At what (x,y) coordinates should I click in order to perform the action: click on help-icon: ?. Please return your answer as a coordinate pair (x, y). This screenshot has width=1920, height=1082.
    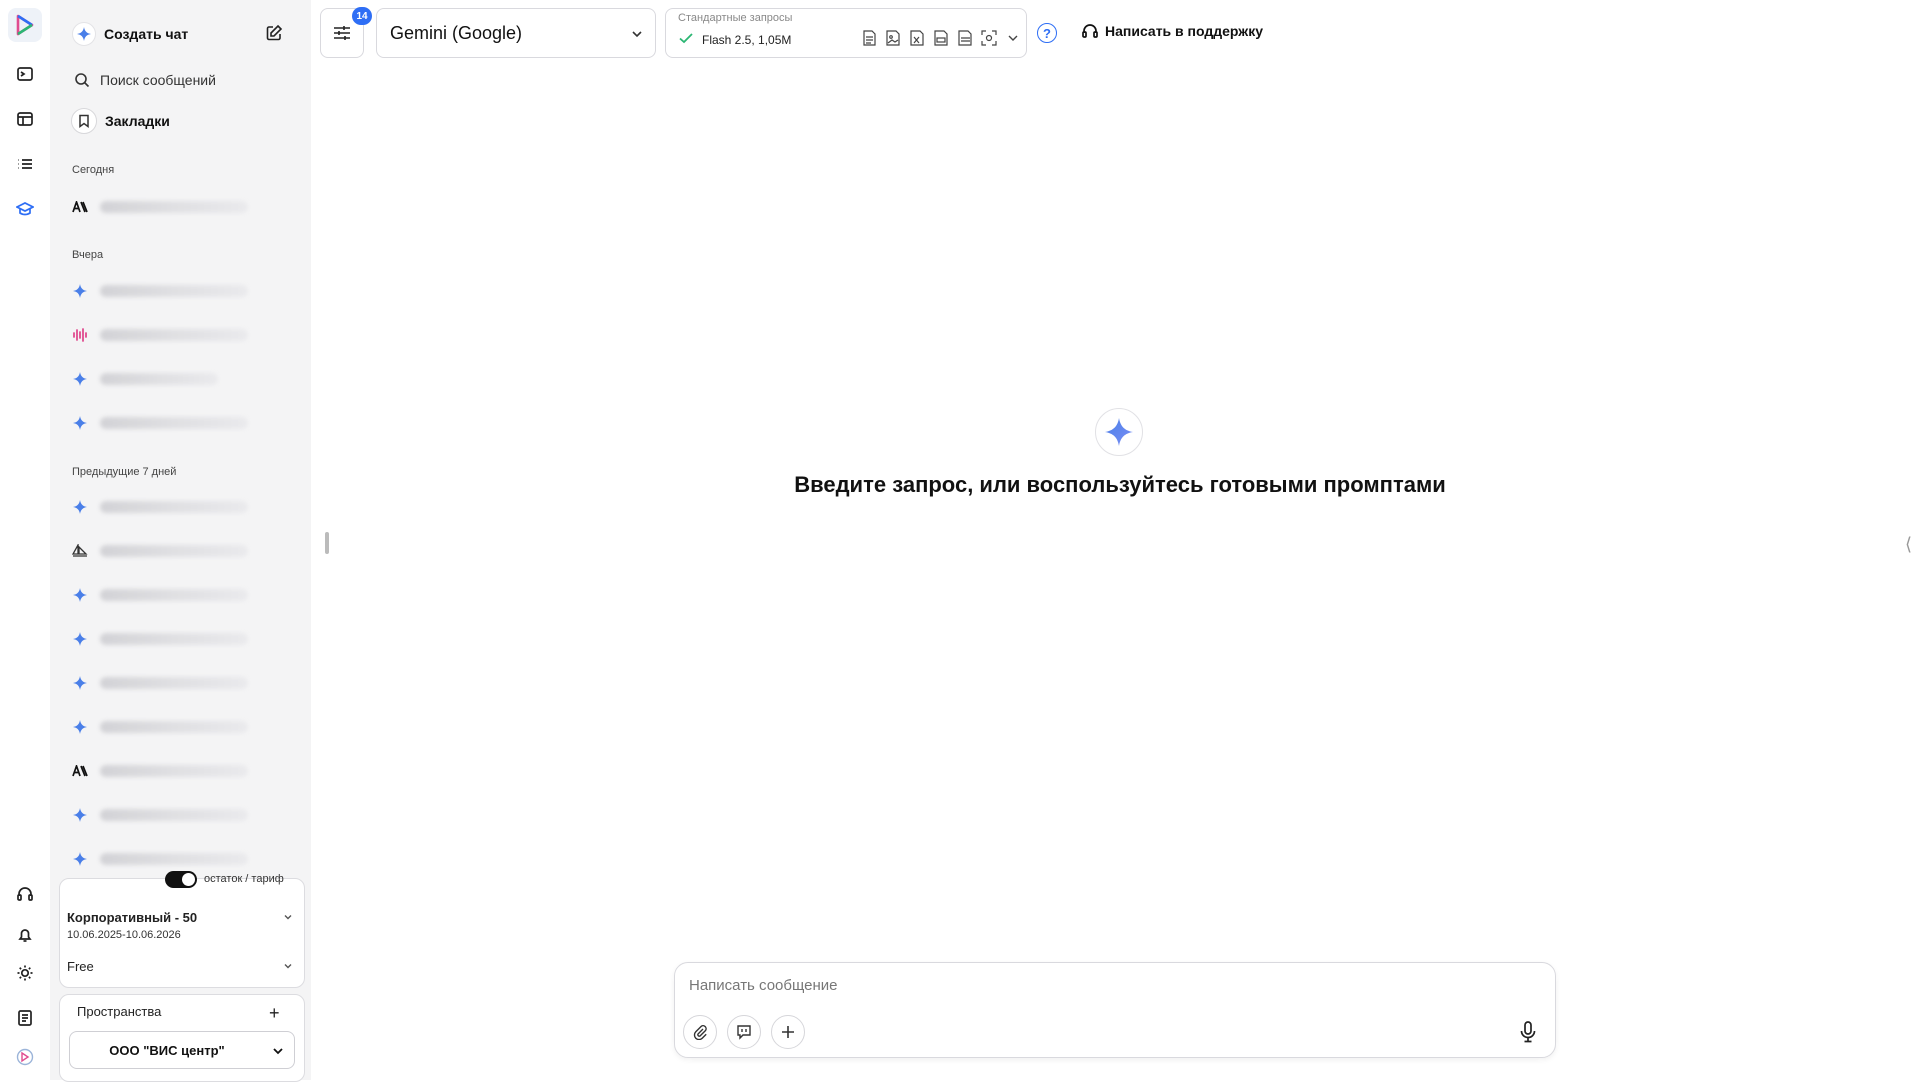
    Looking at the image, I should click on (1047, 33).